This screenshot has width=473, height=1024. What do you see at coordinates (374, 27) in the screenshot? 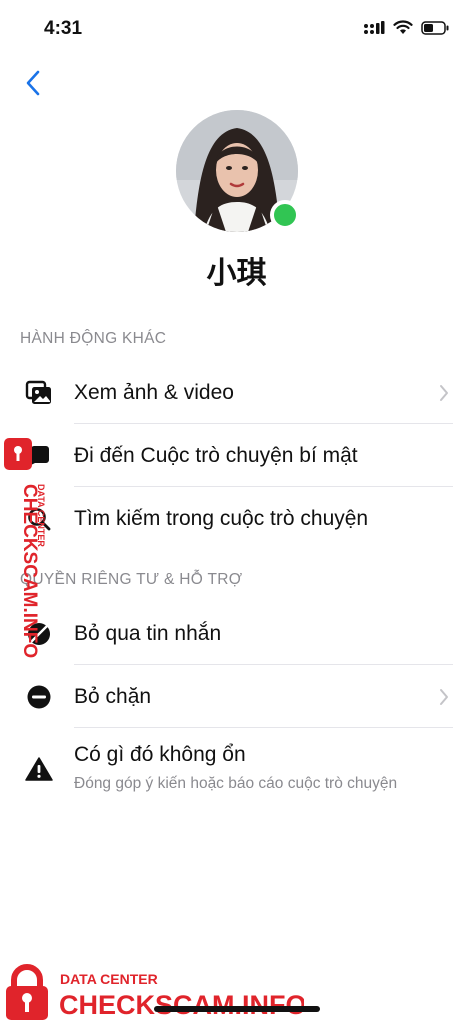
I see `cellular-signal-icon` at bounding box center [374, 27].